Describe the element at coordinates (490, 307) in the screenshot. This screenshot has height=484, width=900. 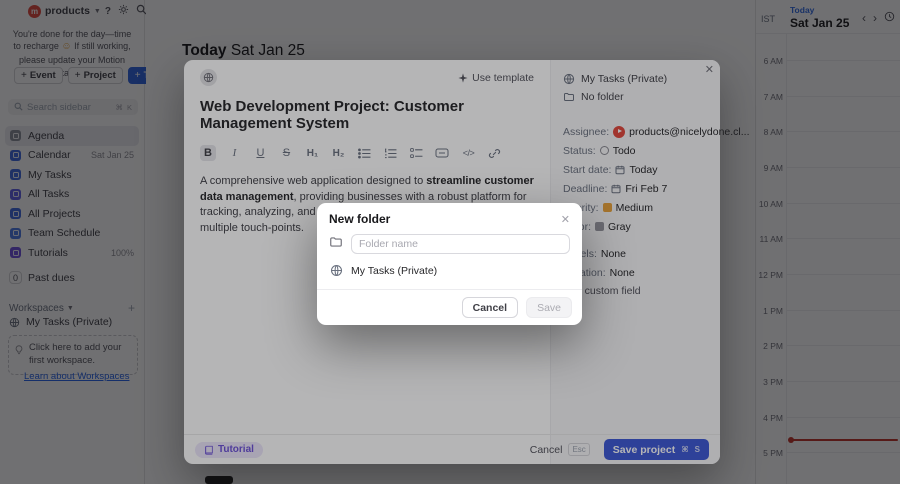
I see `dialog-cancel-button: Cancel` at that location.